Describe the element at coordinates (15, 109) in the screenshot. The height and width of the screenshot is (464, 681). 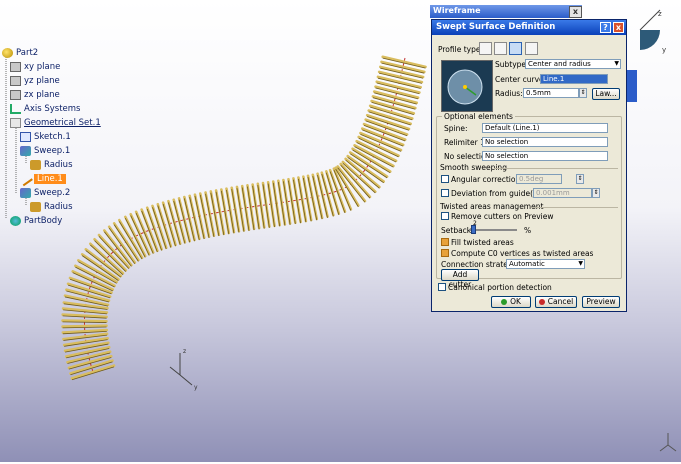
I see `axis-system-icon` at that location.